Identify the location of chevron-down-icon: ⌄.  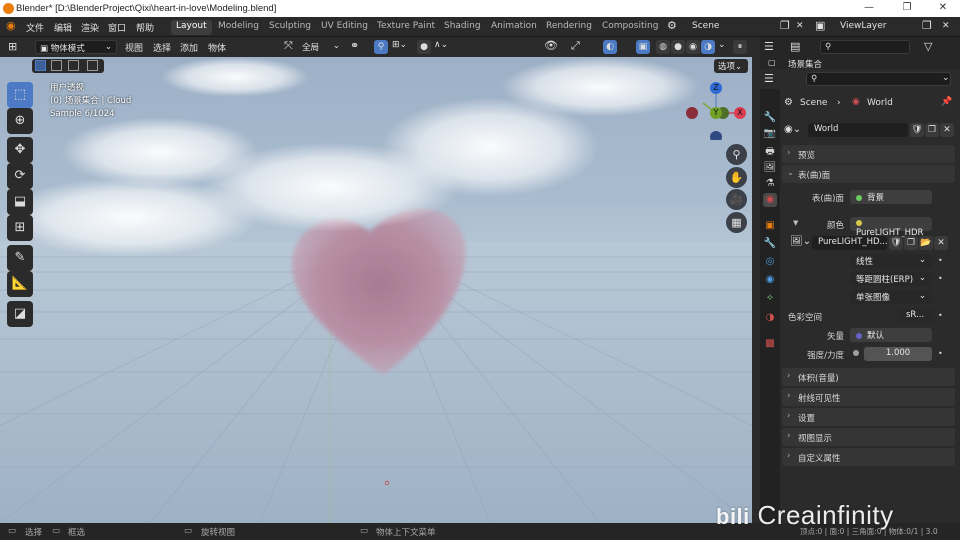
(946, 78).